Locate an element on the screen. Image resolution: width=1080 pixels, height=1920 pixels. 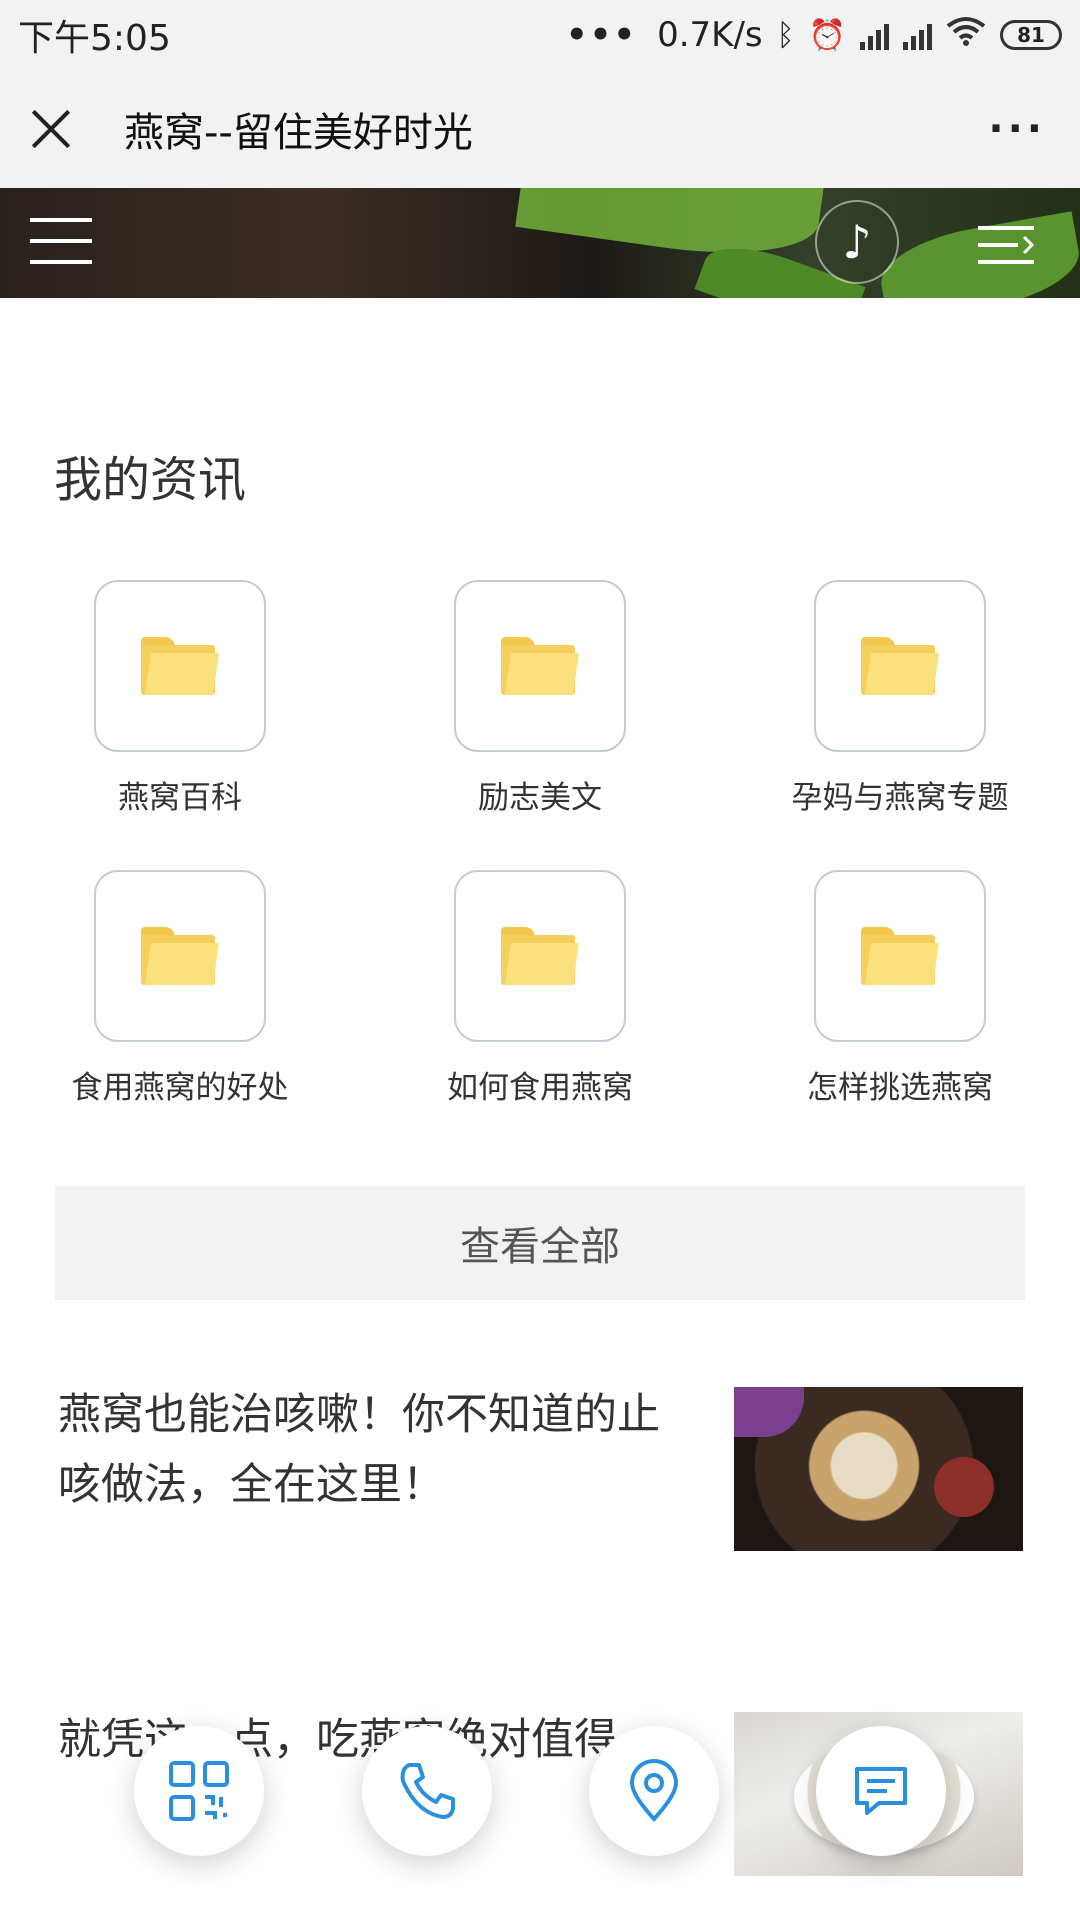
page-title: 燕窝--留住美好时光 is located at coordinates (298, 133).